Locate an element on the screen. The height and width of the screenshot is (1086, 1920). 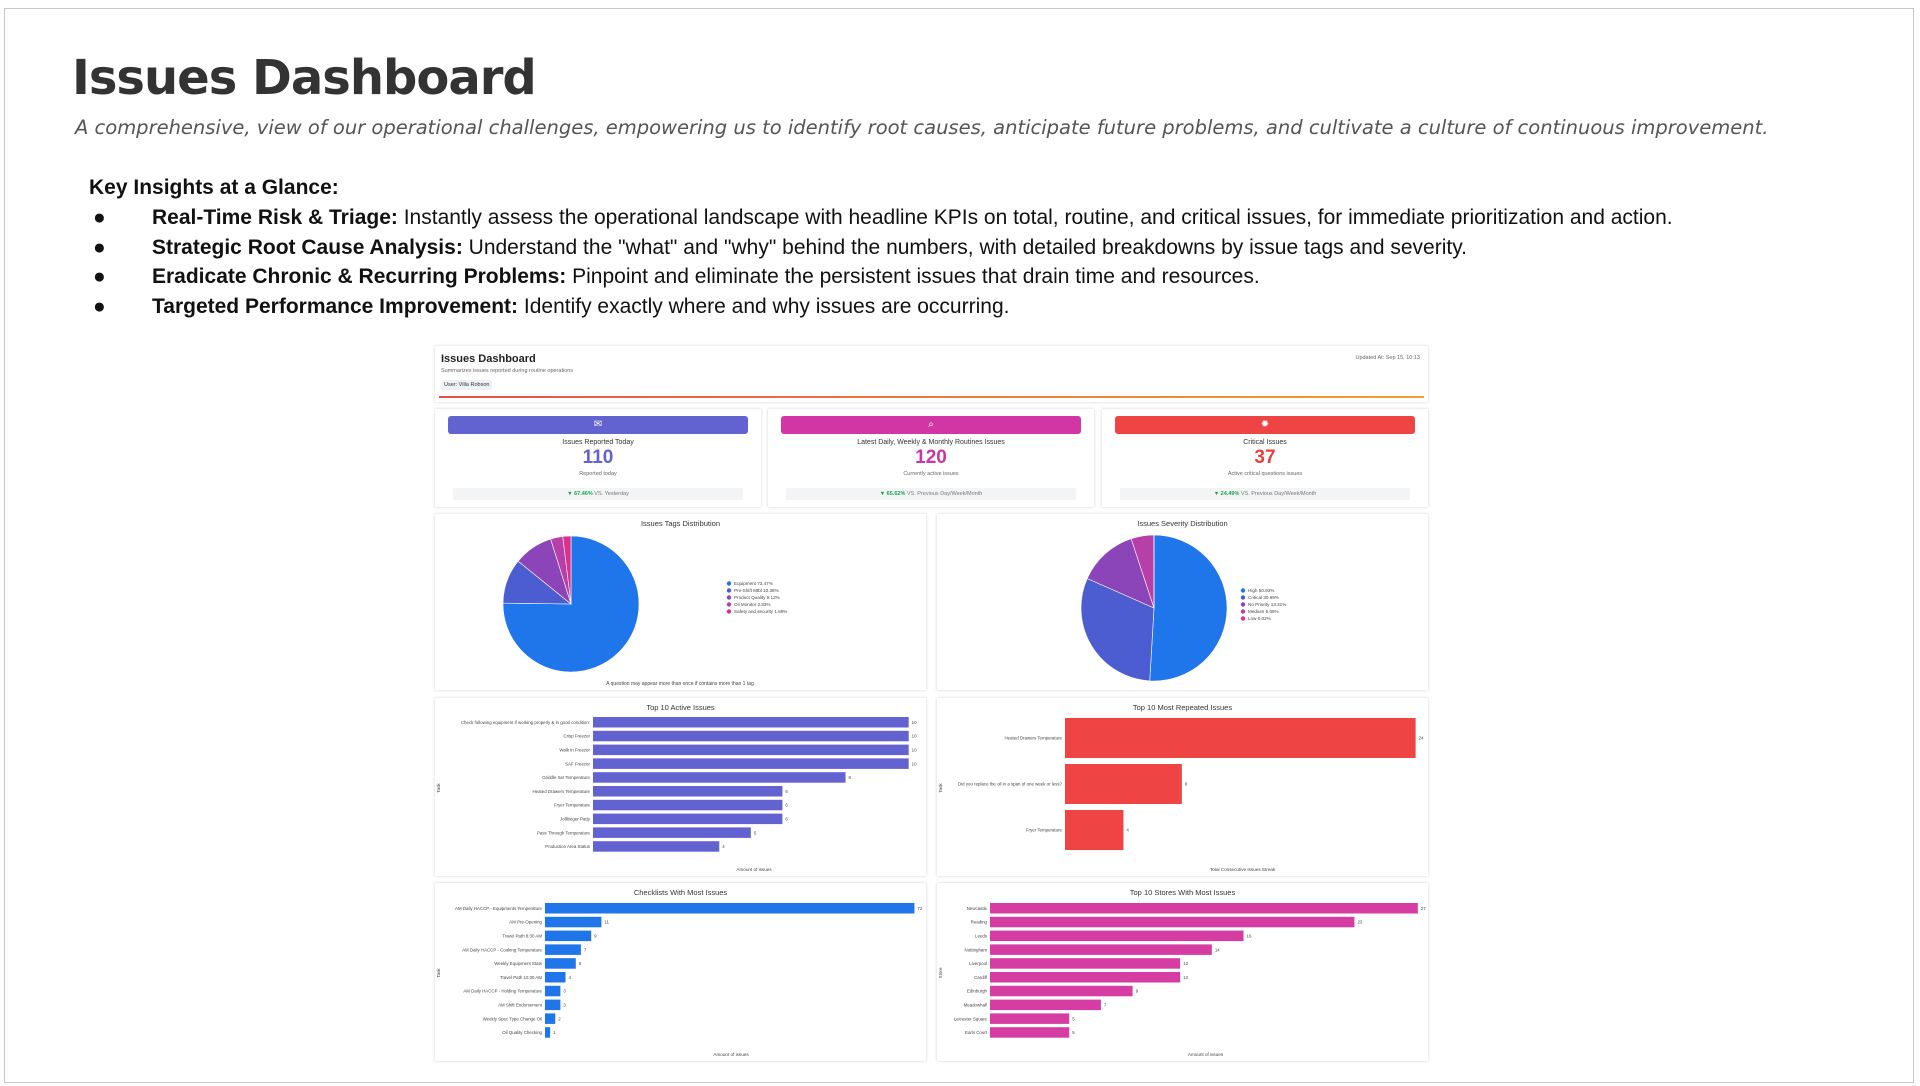
page-title: Issues Dashboard is located at coordinates (304, 78).